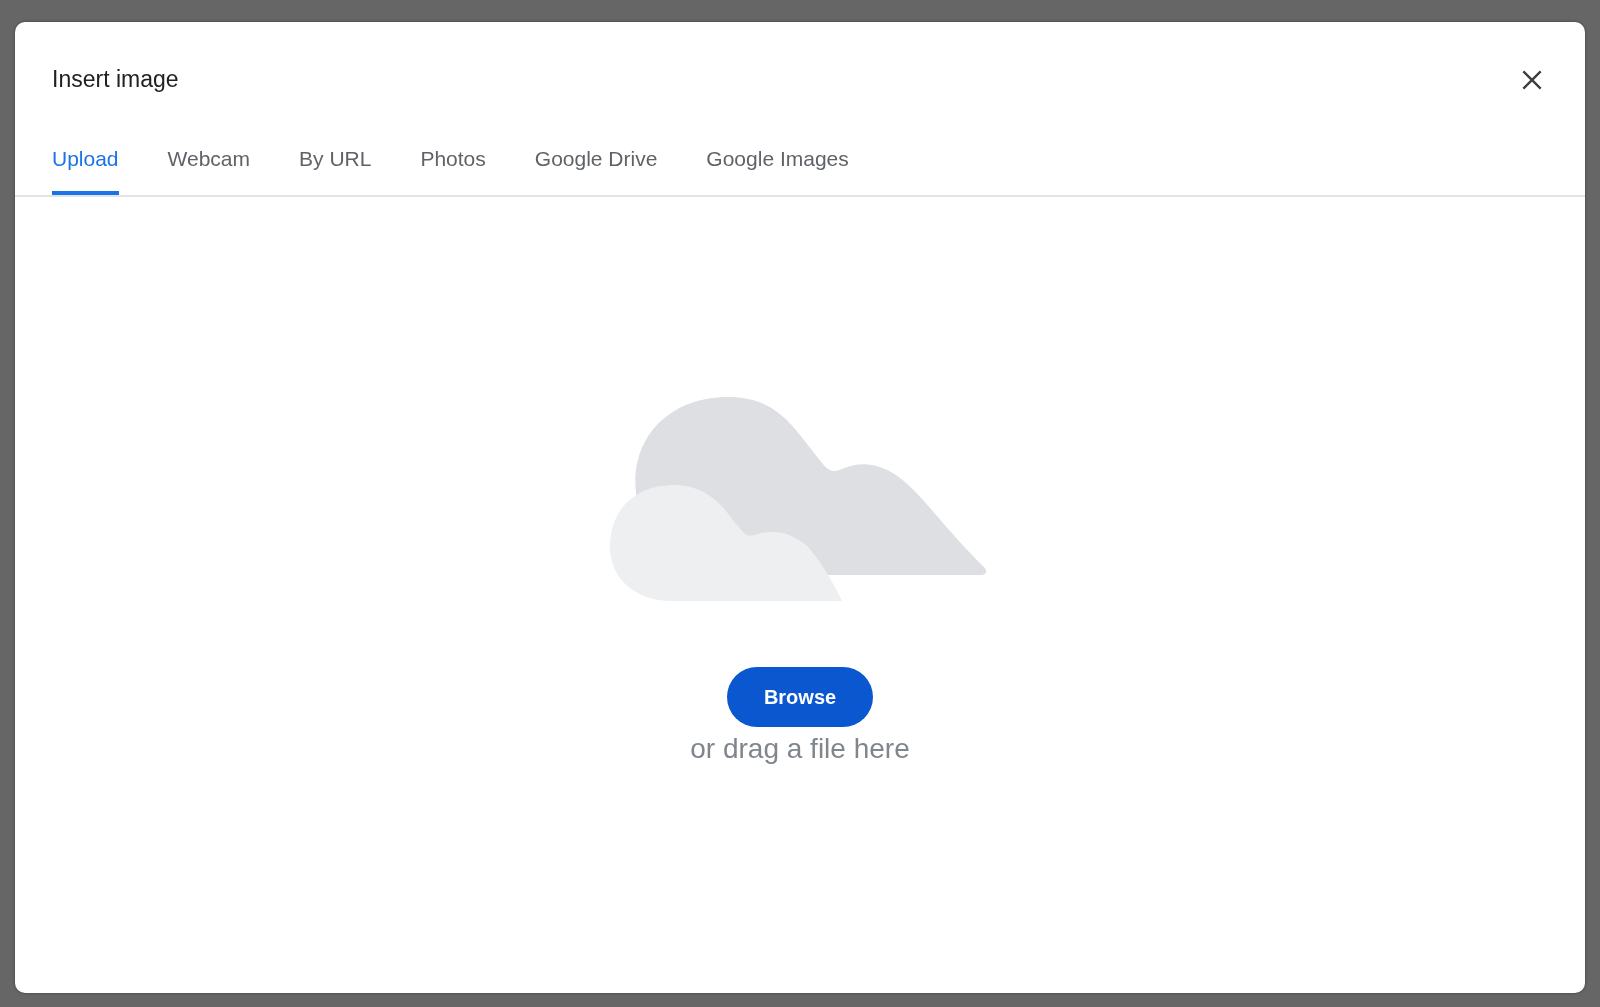  I want to click on tab: Upload, so click(85, 167).